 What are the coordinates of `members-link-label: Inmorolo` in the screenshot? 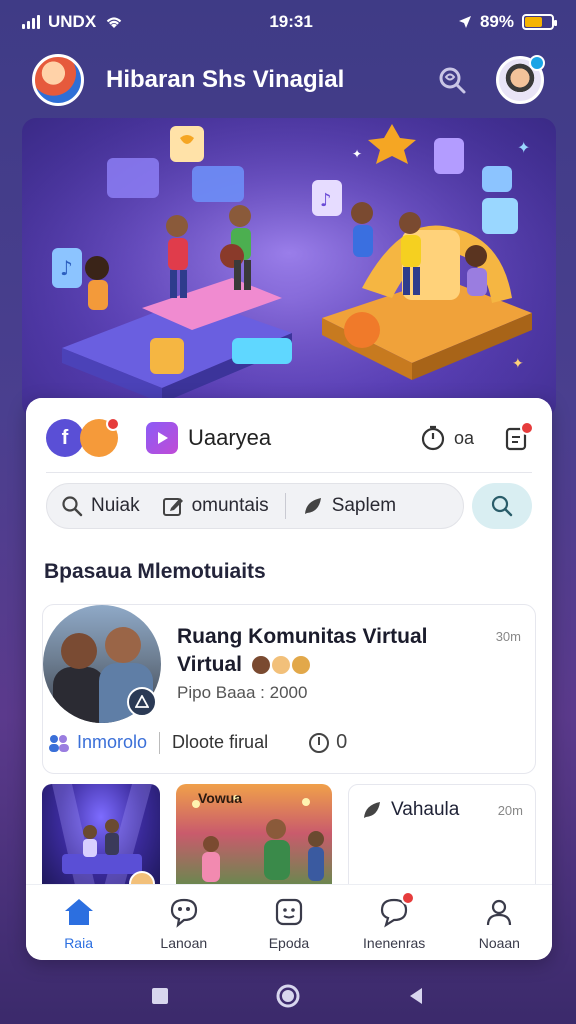 It's located at (112, 742).